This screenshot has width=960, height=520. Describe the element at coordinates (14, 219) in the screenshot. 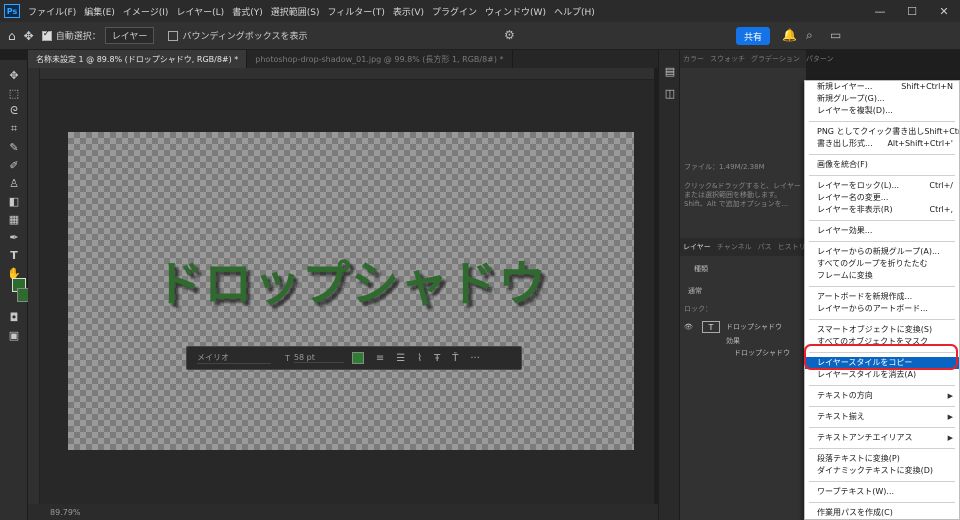

I see `gradient-tool-icon: ▦` at that location.